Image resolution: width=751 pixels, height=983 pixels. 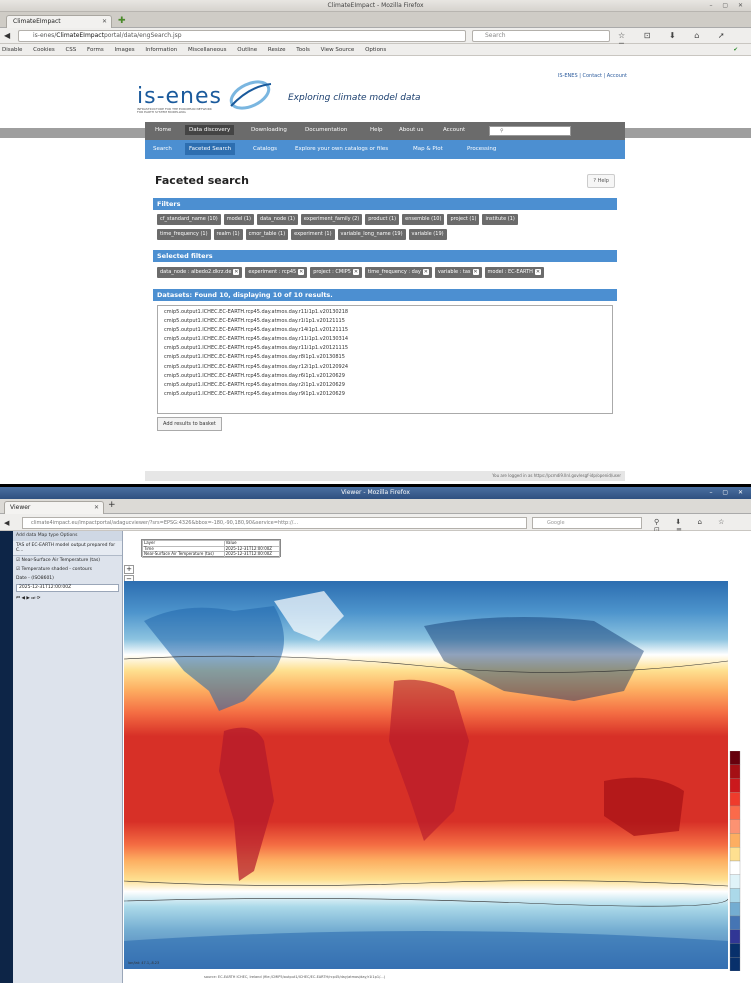 What do you see at coordinates (247, 50) in the screenshot?
I see `devbar-item: Outline` at bounding box center [247, 50].